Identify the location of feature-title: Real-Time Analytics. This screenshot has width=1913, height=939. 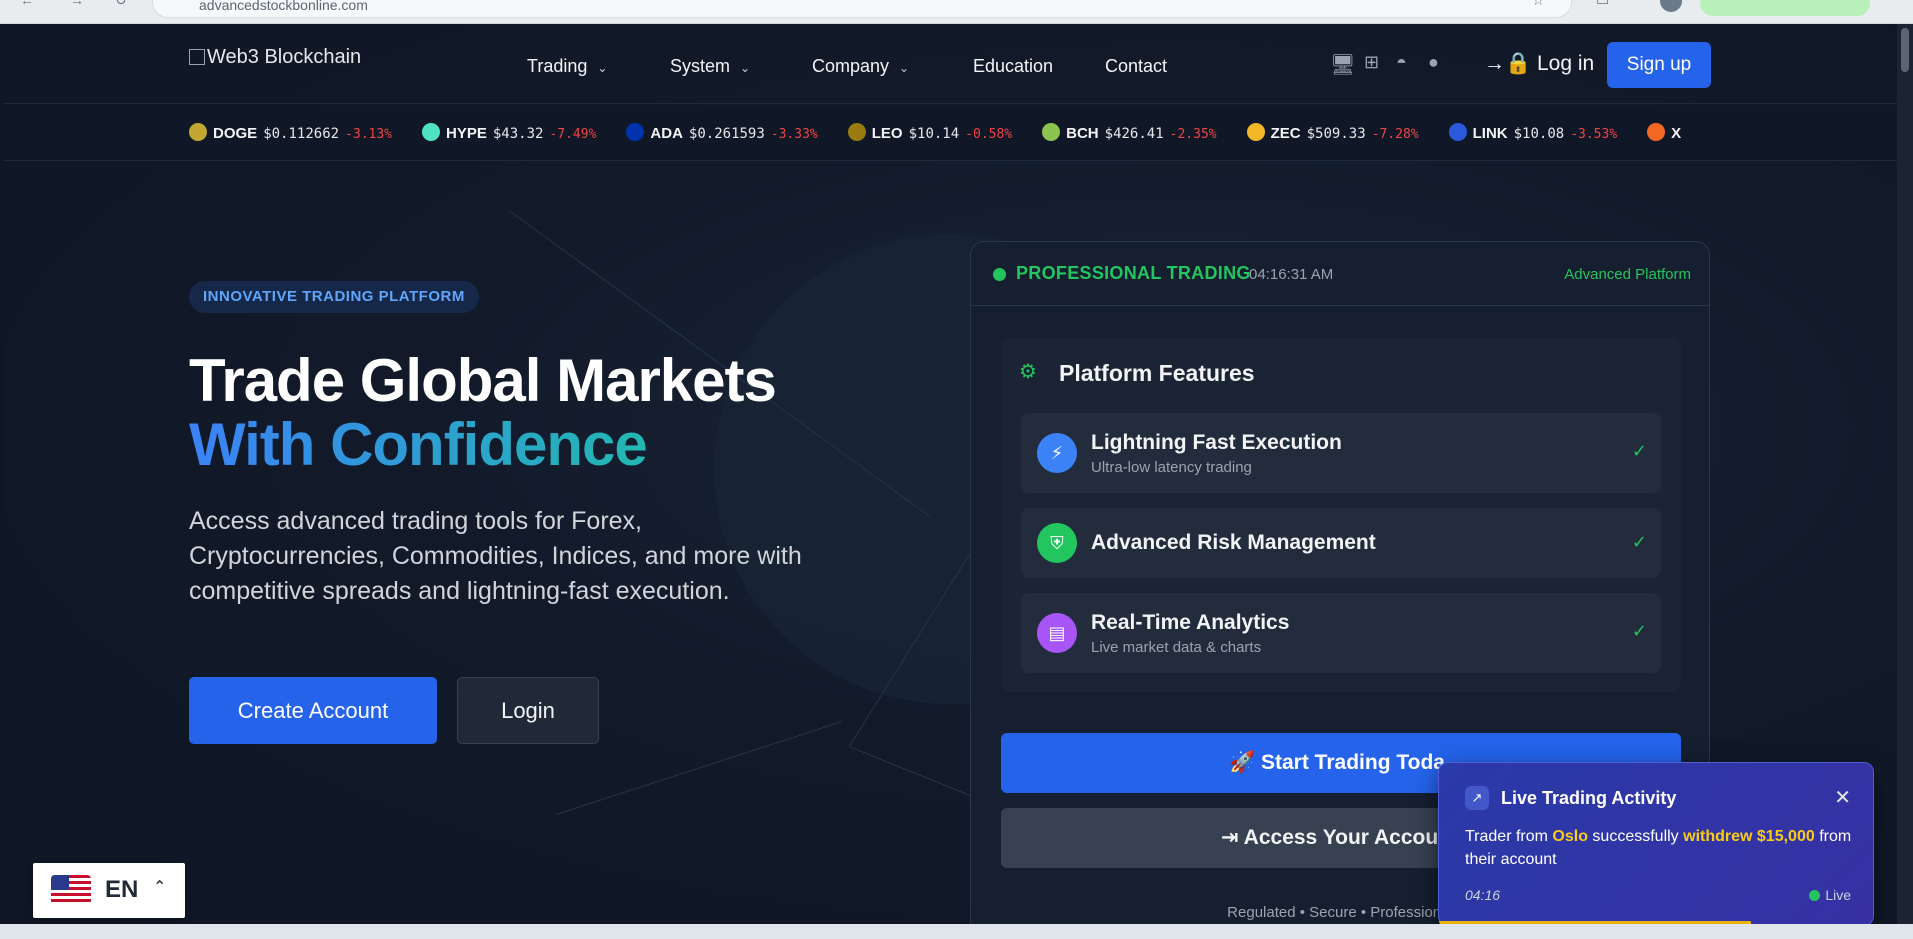
(1190, 622).